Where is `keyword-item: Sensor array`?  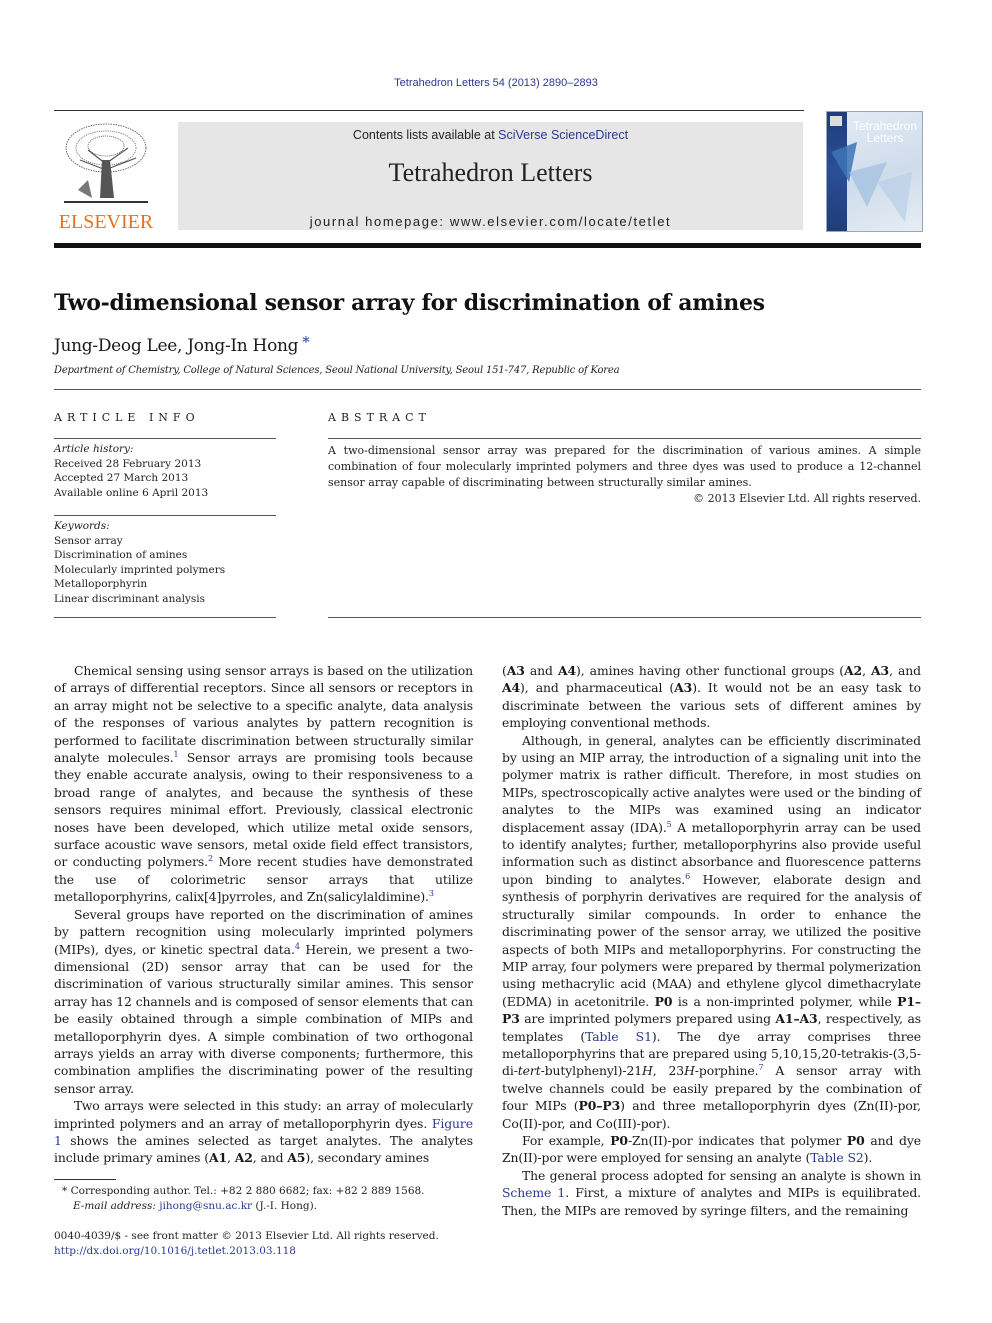 keyword-item: Sensor array is located at coordinates (88, 540).